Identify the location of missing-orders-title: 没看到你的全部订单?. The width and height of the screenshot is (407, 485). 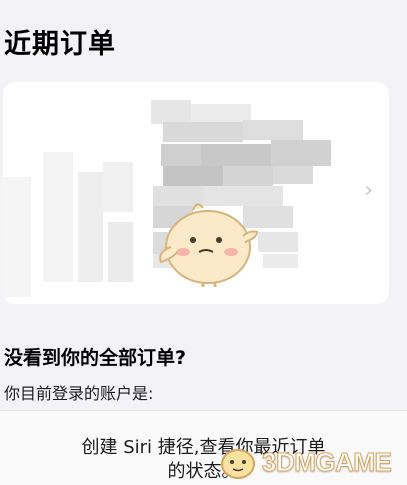
(95, 358).